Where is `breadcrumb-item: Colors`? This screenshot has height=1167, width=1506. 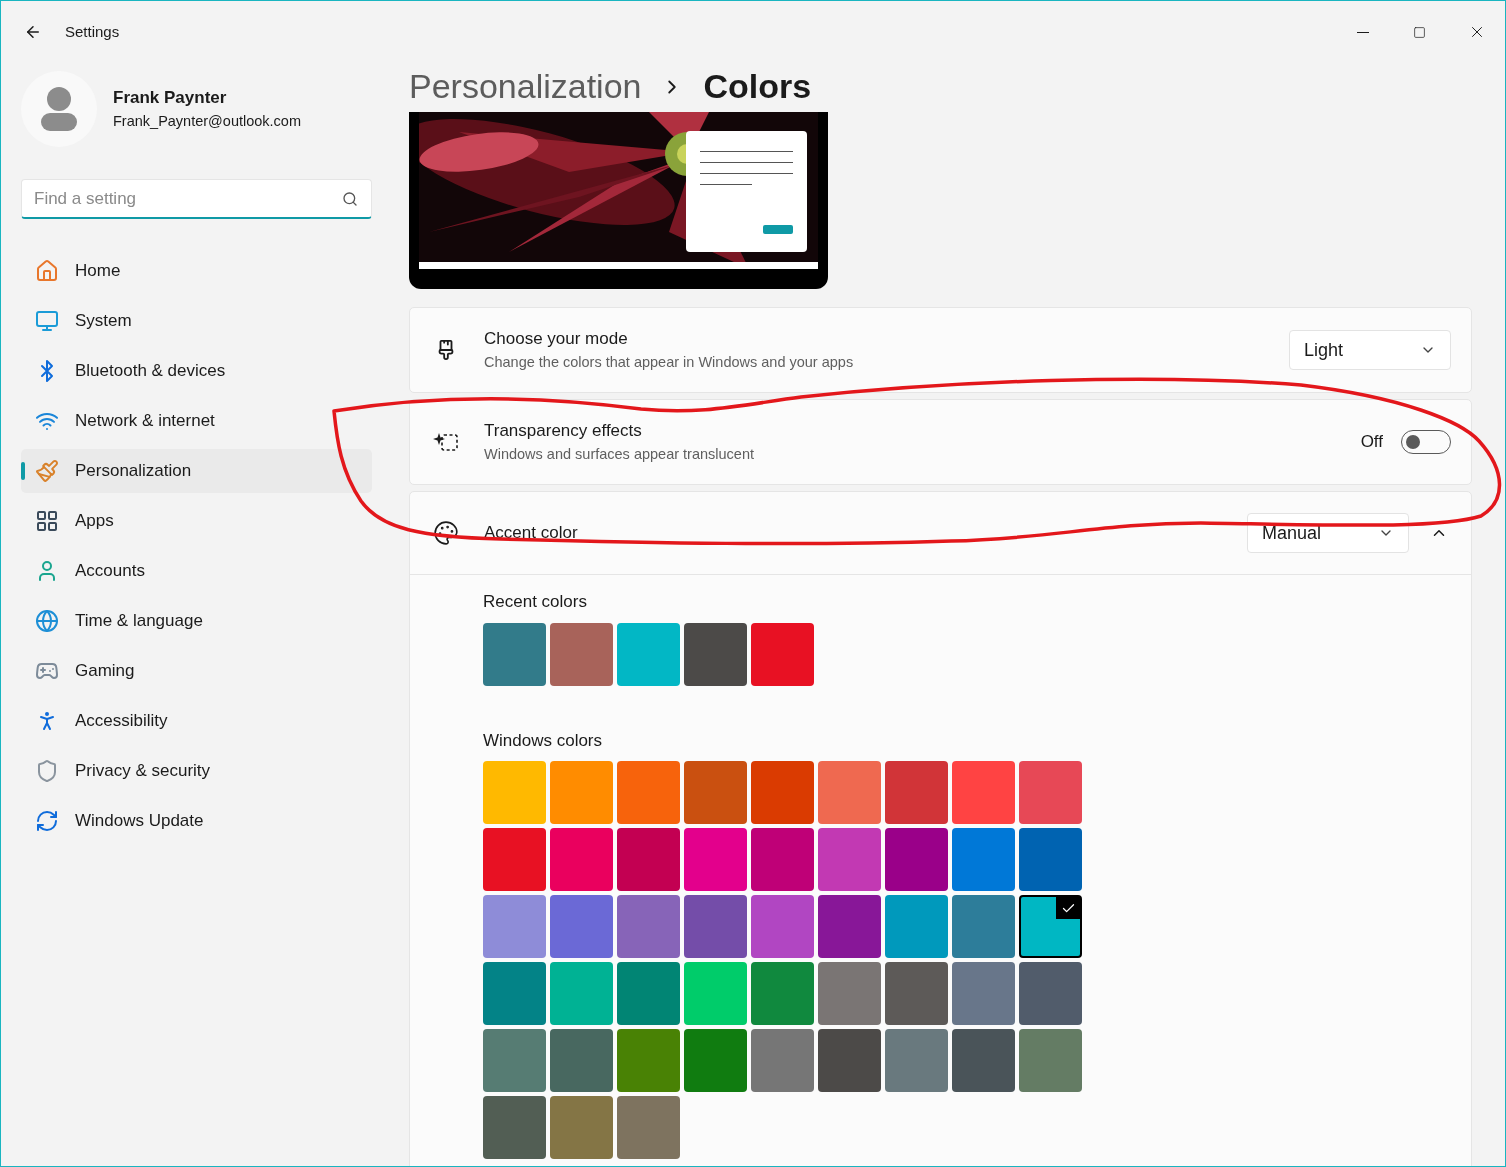
breadcrumb-item: Colors is located at coordinates (757, 86).